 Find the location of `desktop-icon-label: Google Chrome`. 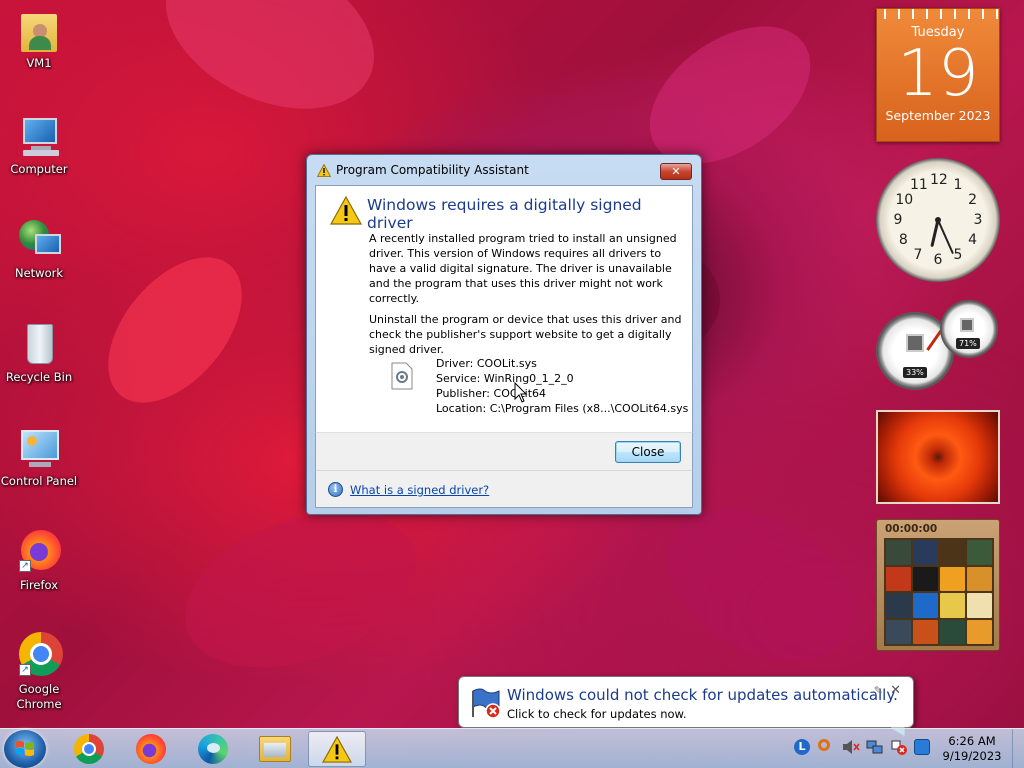

desktop-icon-label: Google Chrome is located at coordinates (39, 696).